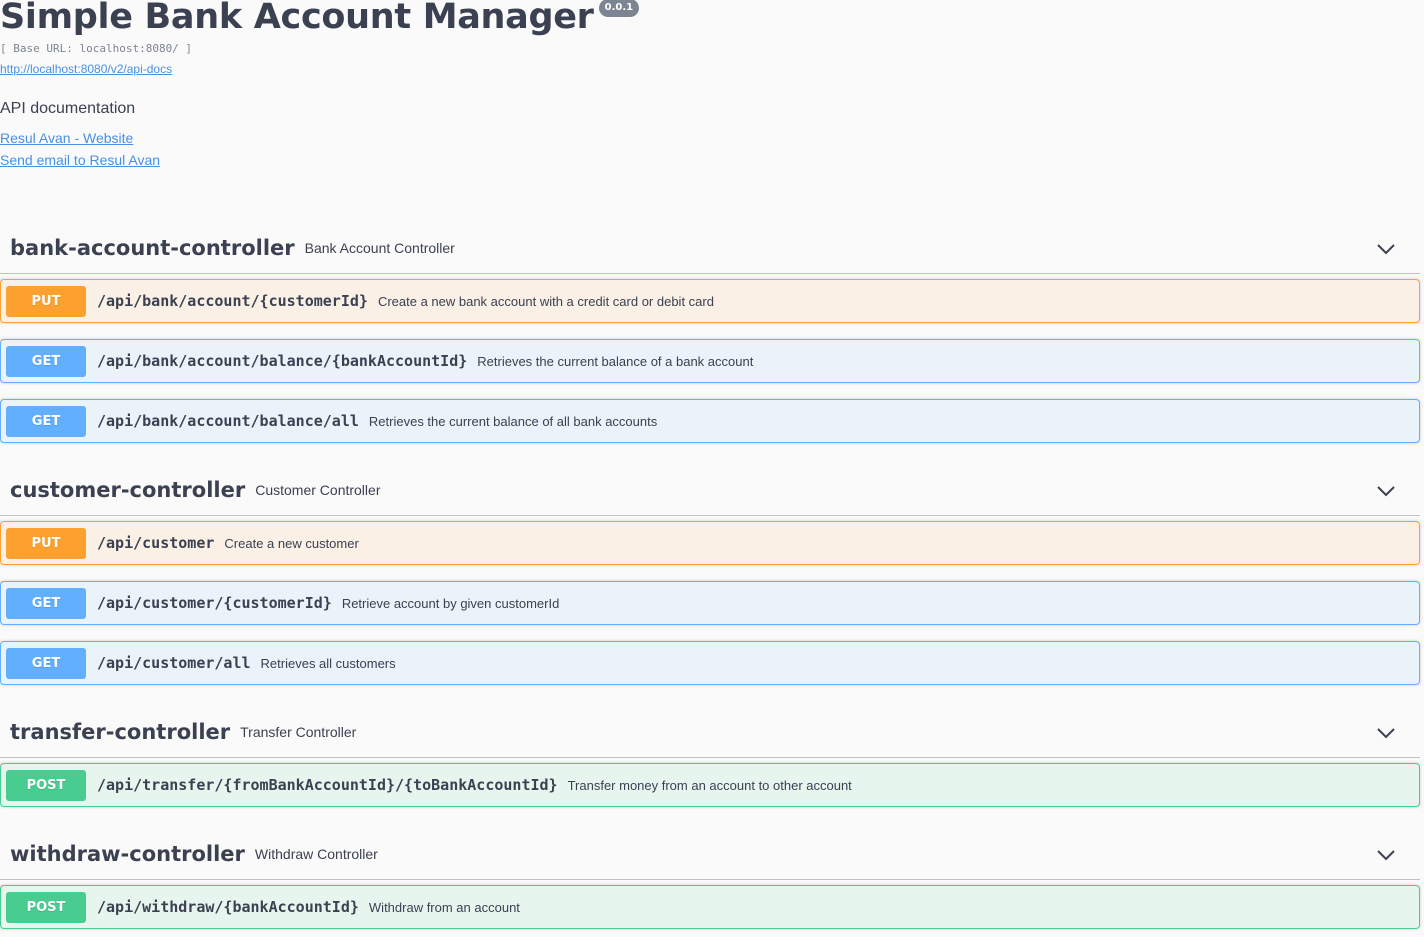 The height and width of the screenshot is (937, 1424). I want to click on tag-description: Transfer Controller, so click(298, 732).